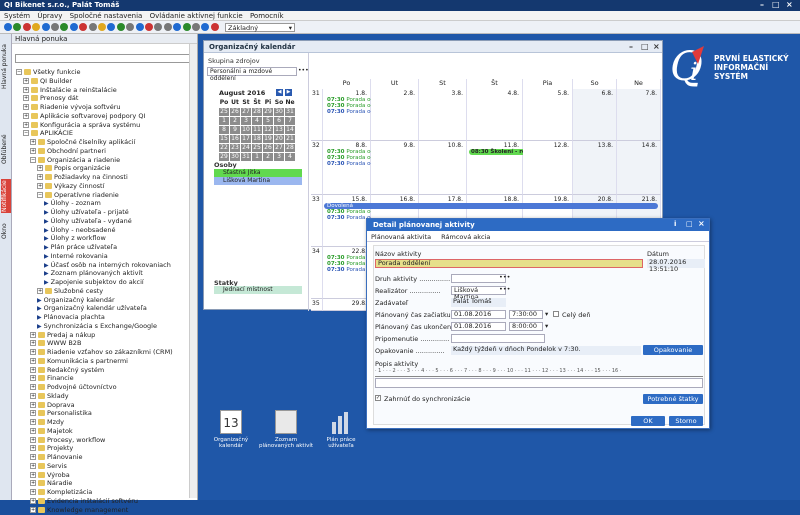  I want to click on mini-day: 4, so click(290, 157).